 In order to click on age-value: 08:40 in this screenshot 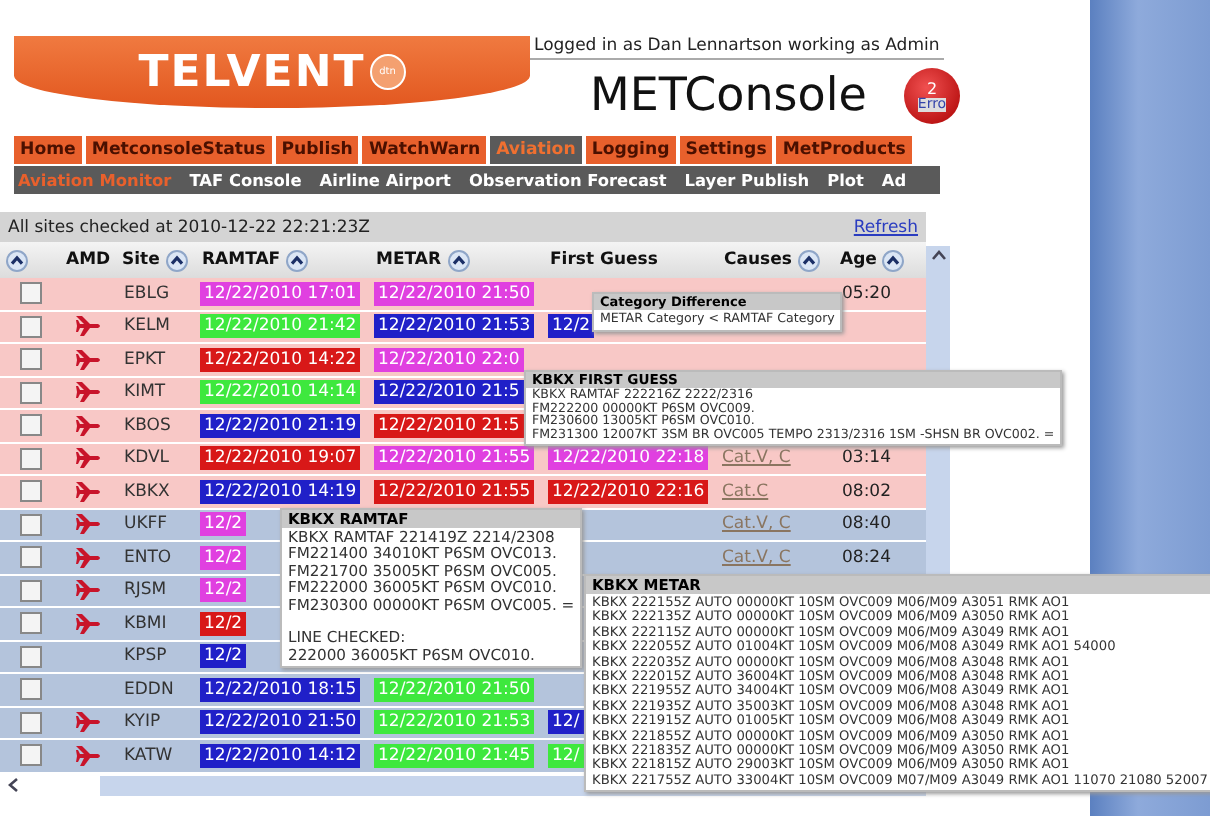, I will do `click(865, 524)`.